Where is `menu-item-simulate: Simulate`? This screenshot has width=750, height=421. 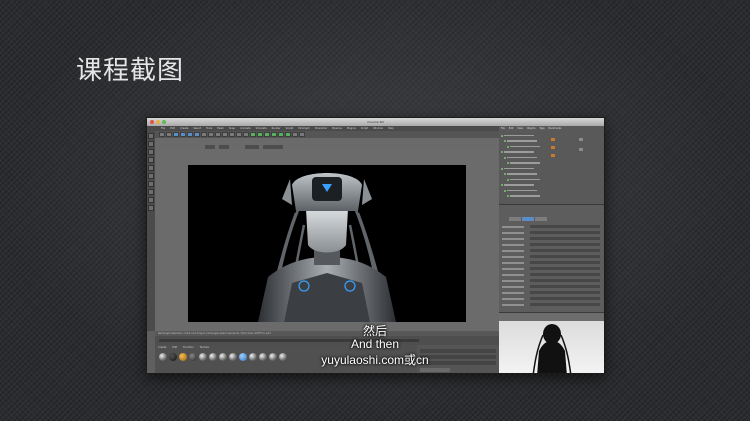
menu-item-simulate: Simulate is located at coordinates (261, 128).